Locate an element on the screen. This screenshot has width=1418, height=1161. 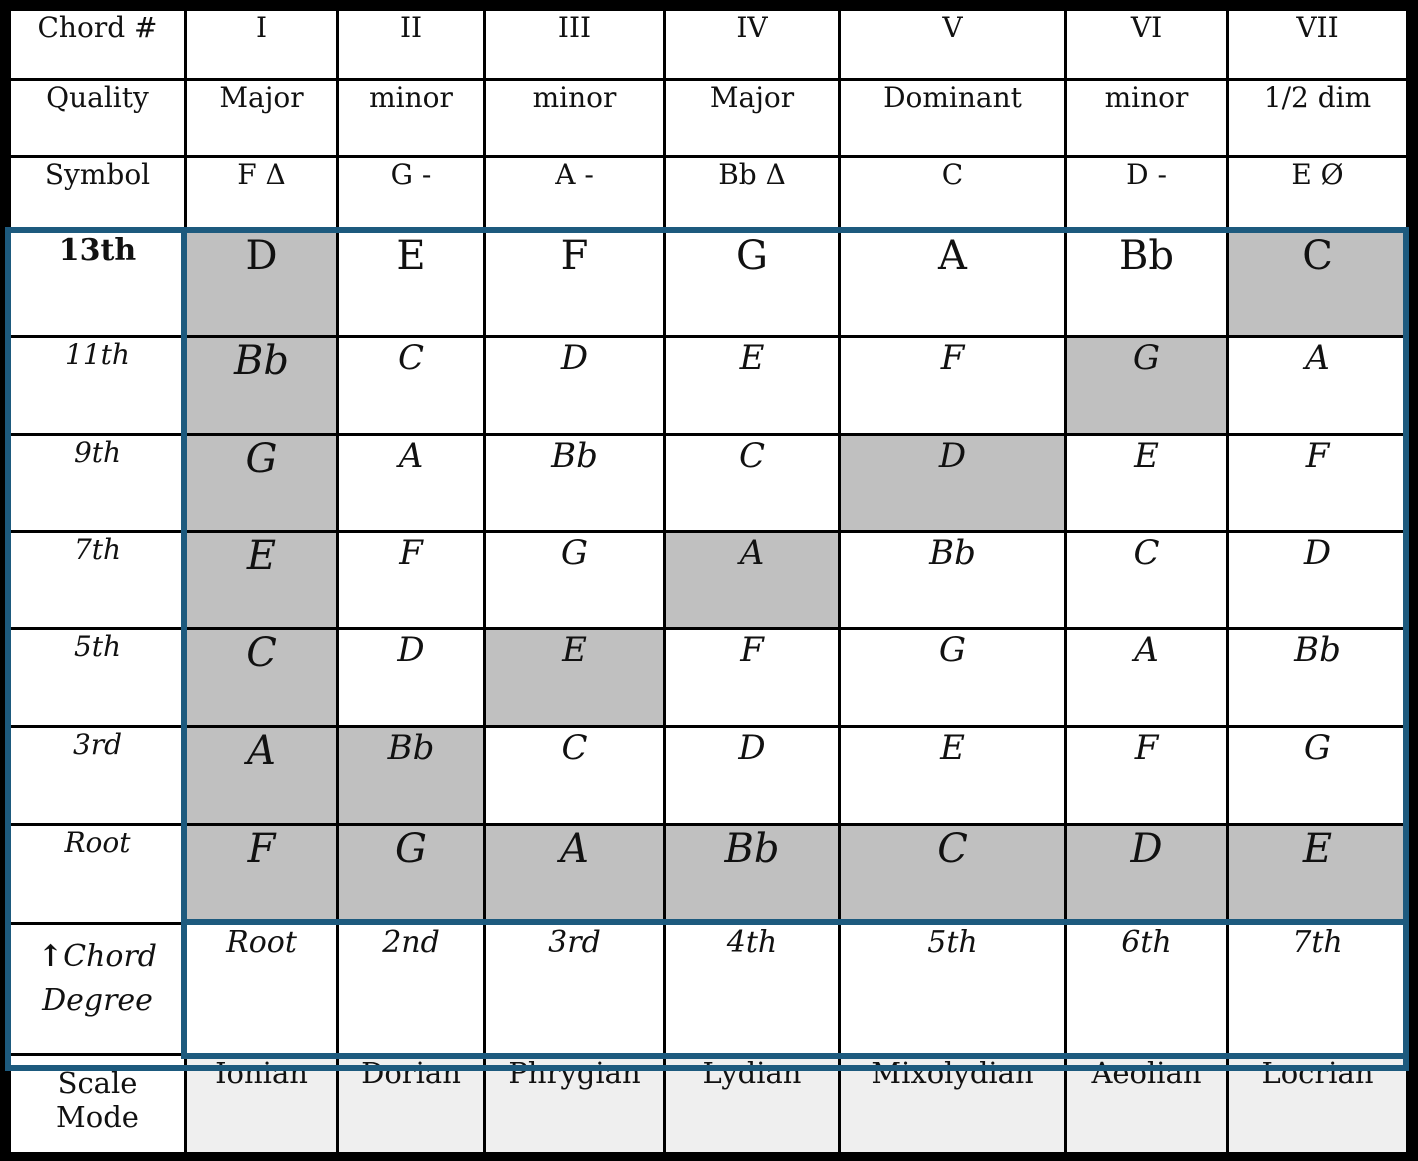
chord-tone-row-11th: 11th Bb C D E F G A is located at coordinates (708, 385).